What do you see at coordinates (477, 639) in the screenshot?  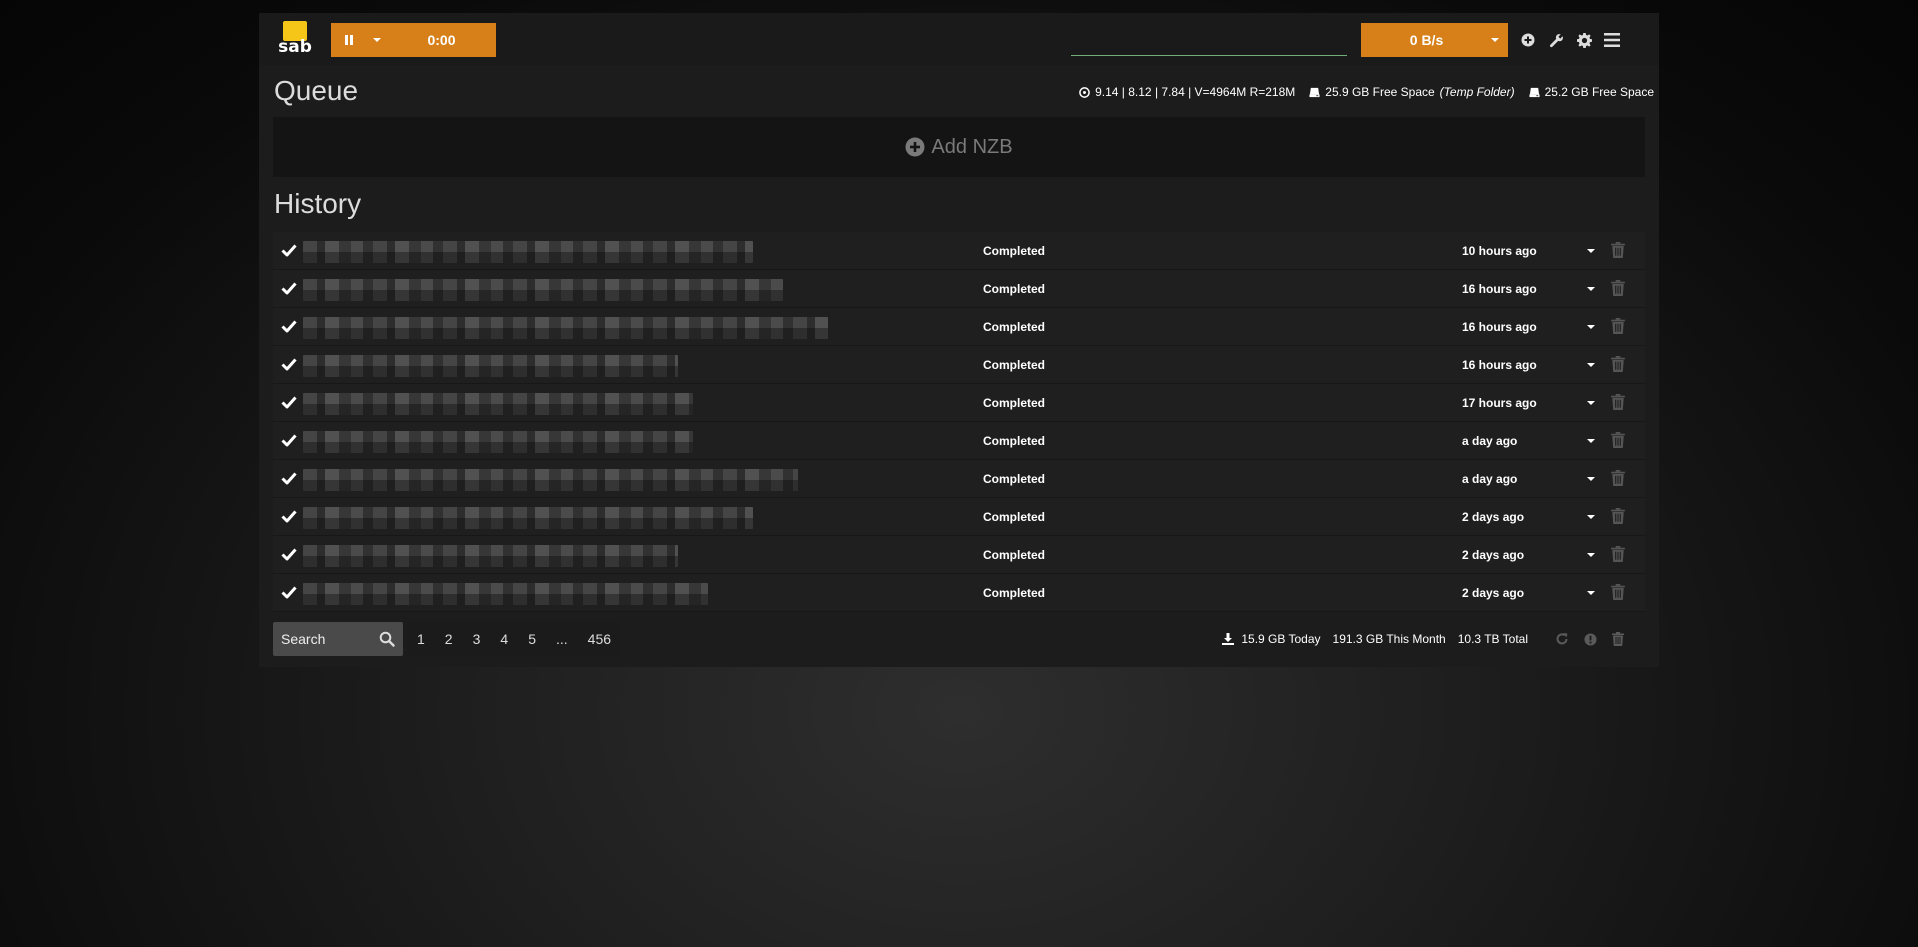 I see `page-link: 3` at bounding box center [477, 639].